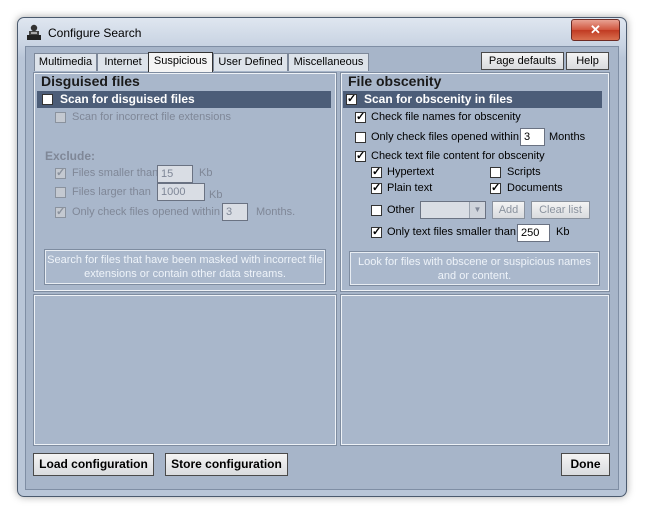 The height and width of the screenshot is (516, 645). I want to click on other-dropdown: ▼, so click(453, 210).